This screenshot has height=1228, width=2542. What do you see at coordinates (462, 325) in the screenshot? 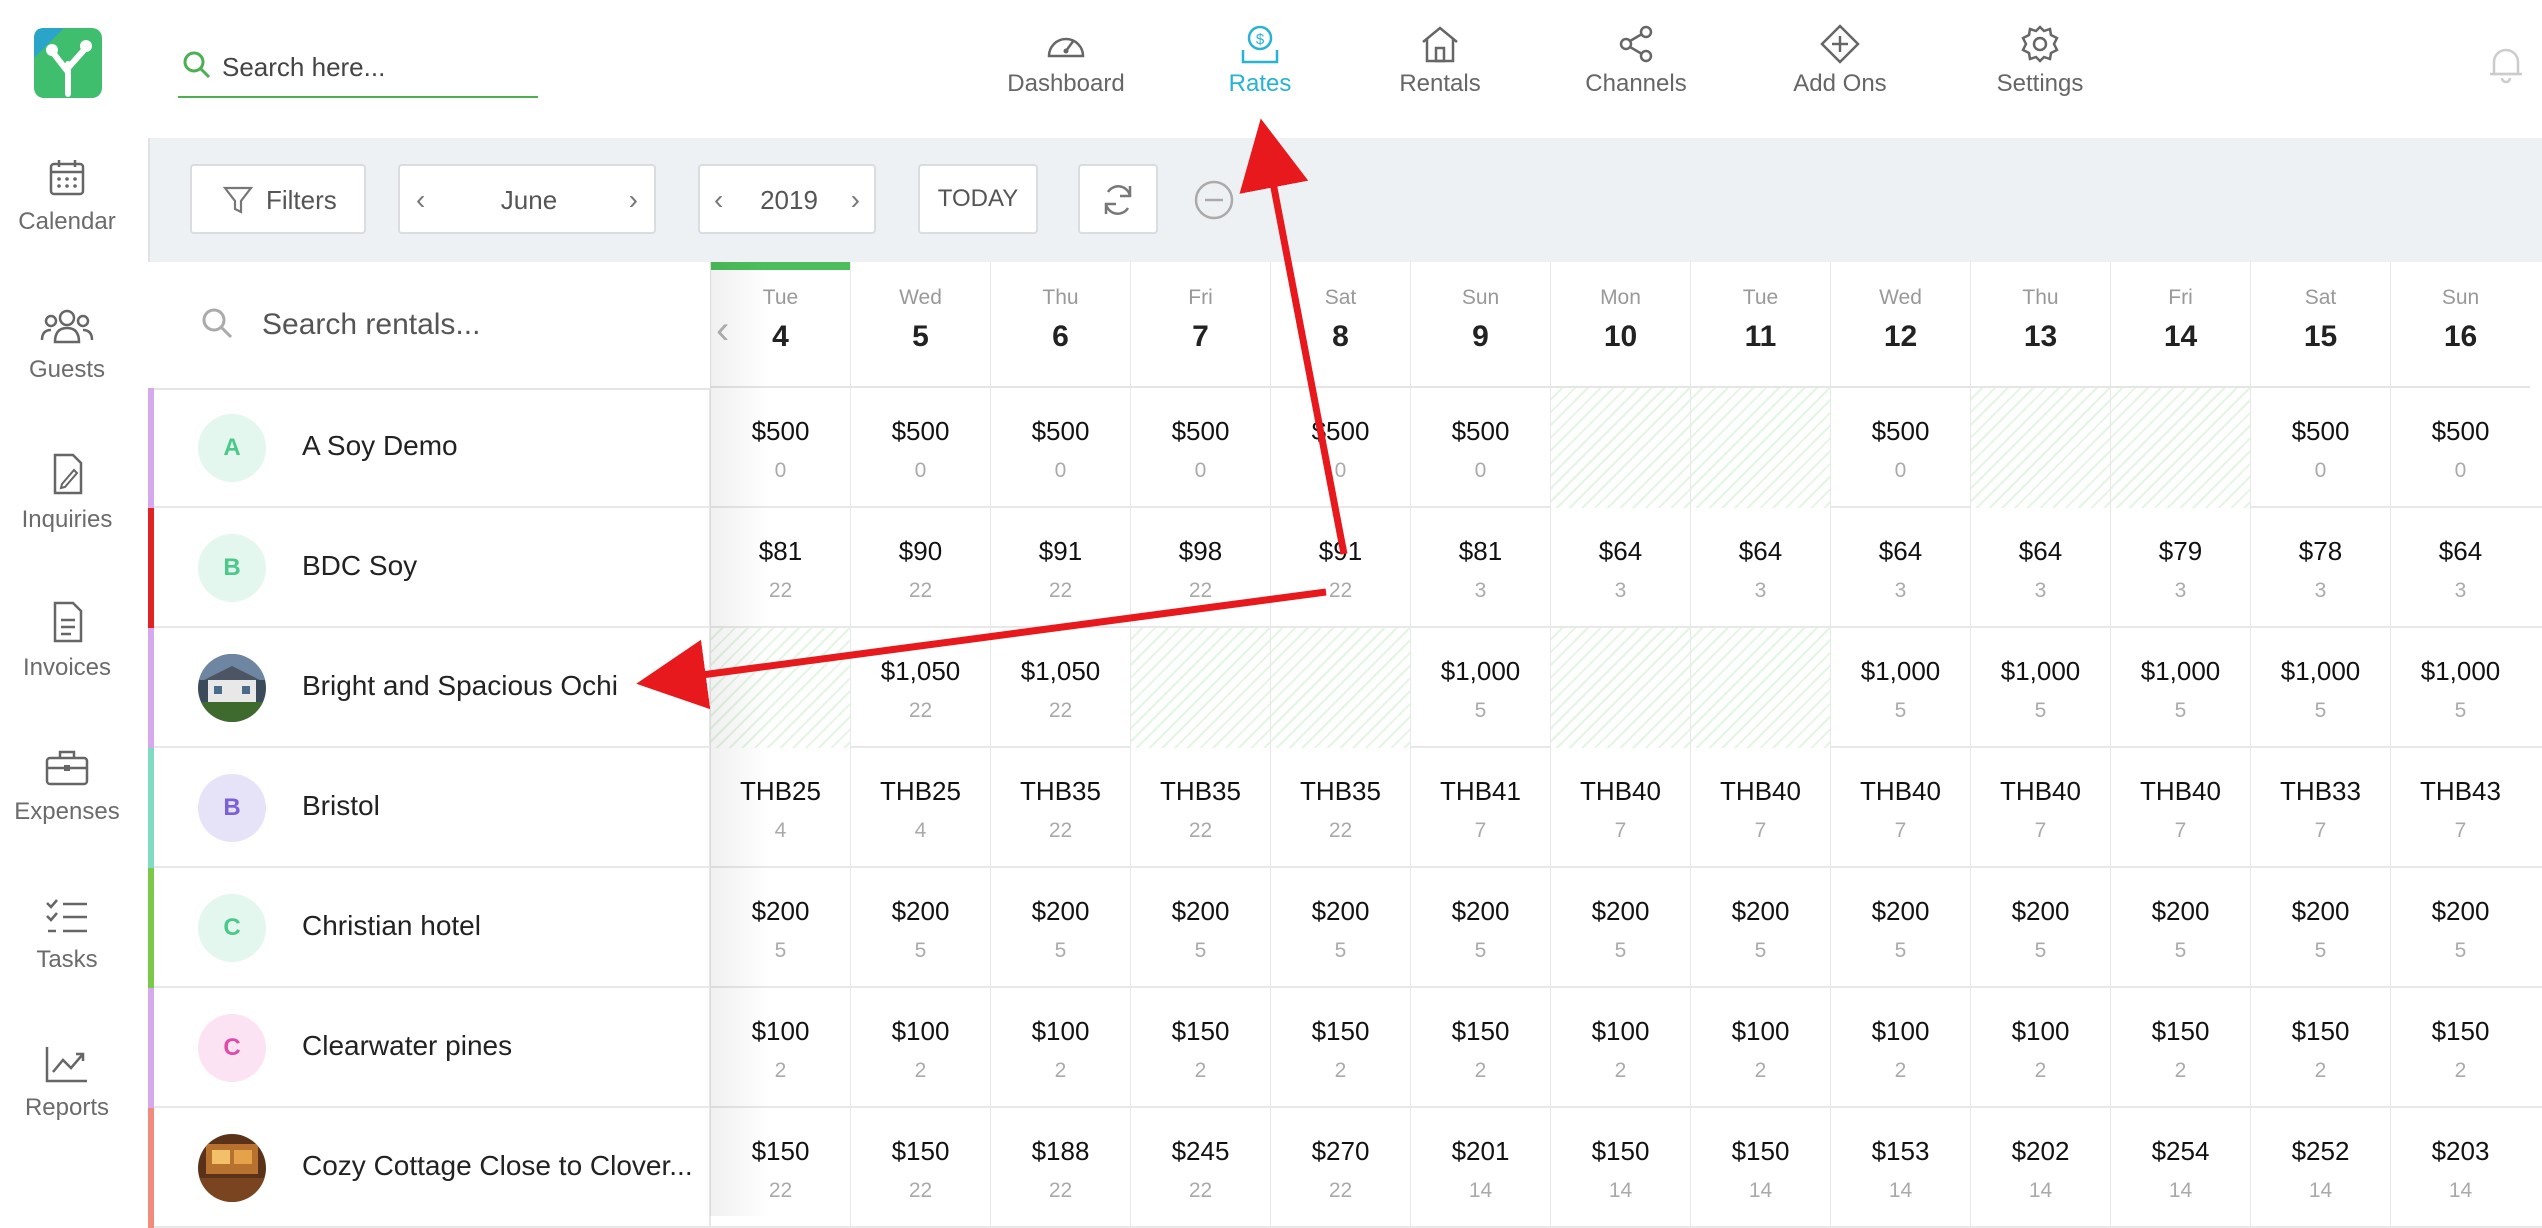
I see `rental-search-input` at bounding box center [462, 325].